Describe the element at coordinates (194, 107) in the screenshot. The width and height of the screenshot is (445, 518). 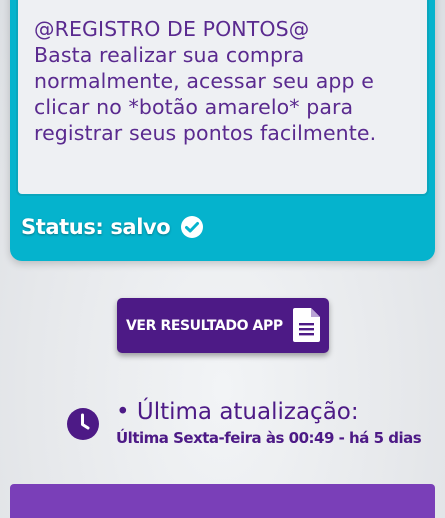
I see `message-line: clicar no *botão amarelo* para` at that location.